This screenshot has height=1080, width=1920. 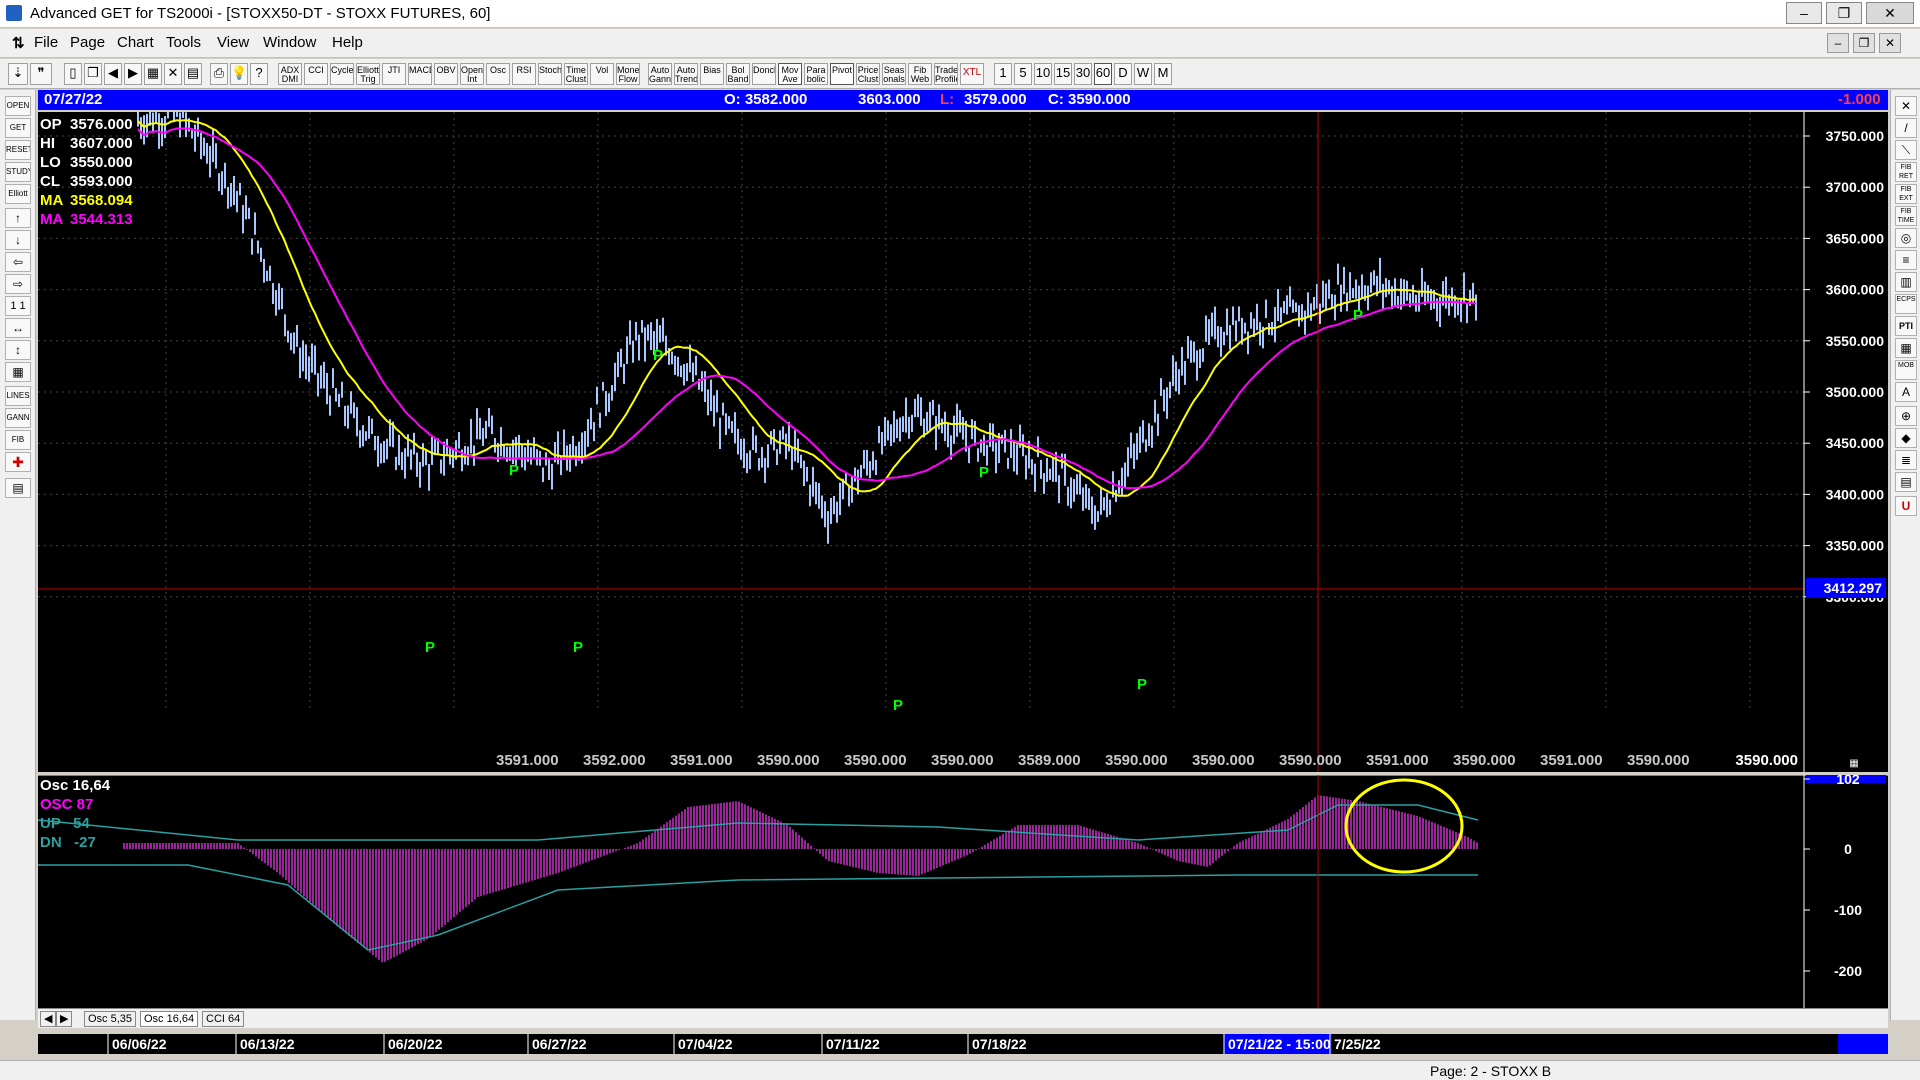 I want to click on fib-retracement-icon: FIB RET, so click(x=1906, y=172).